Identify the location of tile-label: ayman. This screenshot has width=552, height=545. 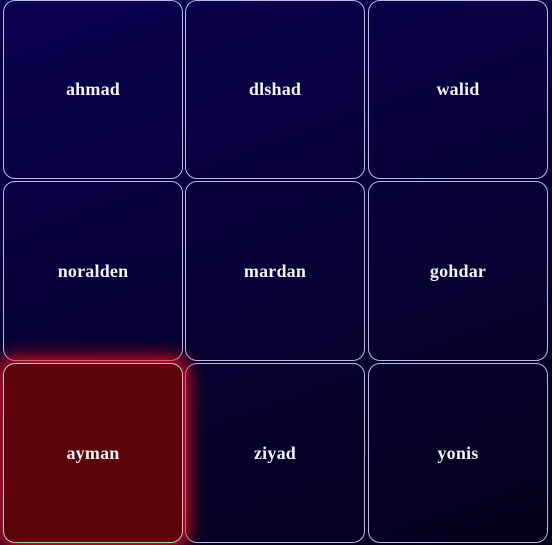
(93, 452).